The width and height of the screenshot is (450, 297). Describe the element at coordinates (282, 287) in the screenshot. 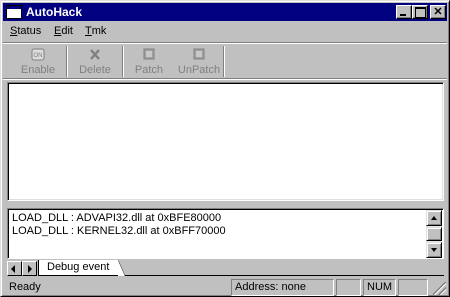

I see `status-address: Address: none` at that location.